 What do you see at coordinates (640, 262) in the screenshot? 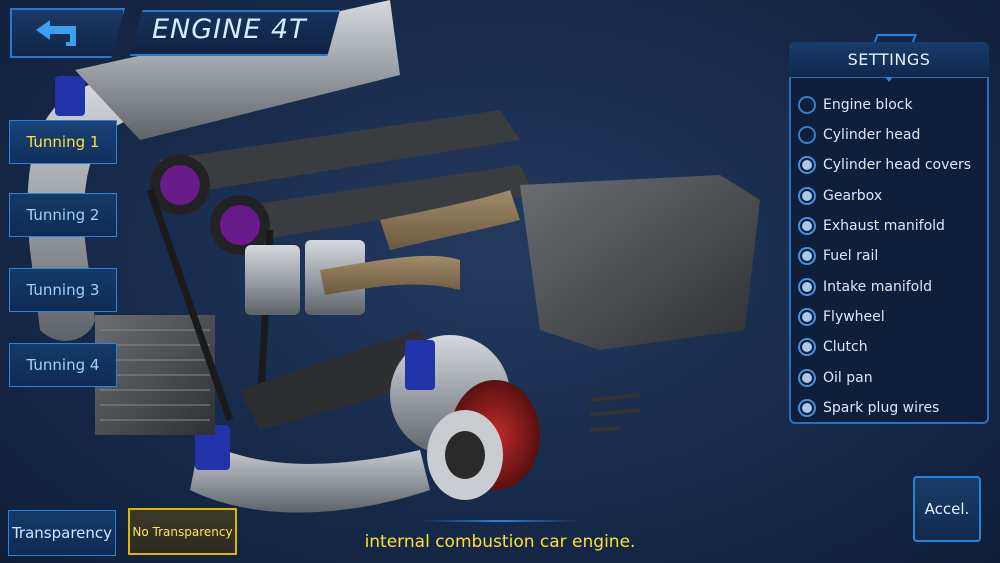
I see `gearbox` at bounding box center [640, 262].